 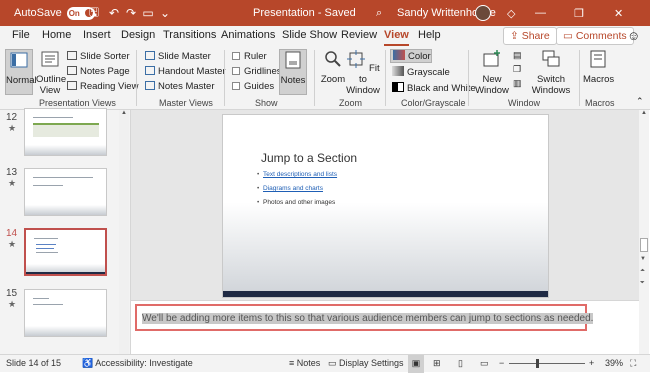 I want to click on fit-to-window-button: Fit to Window, so click(x=363, y=72).